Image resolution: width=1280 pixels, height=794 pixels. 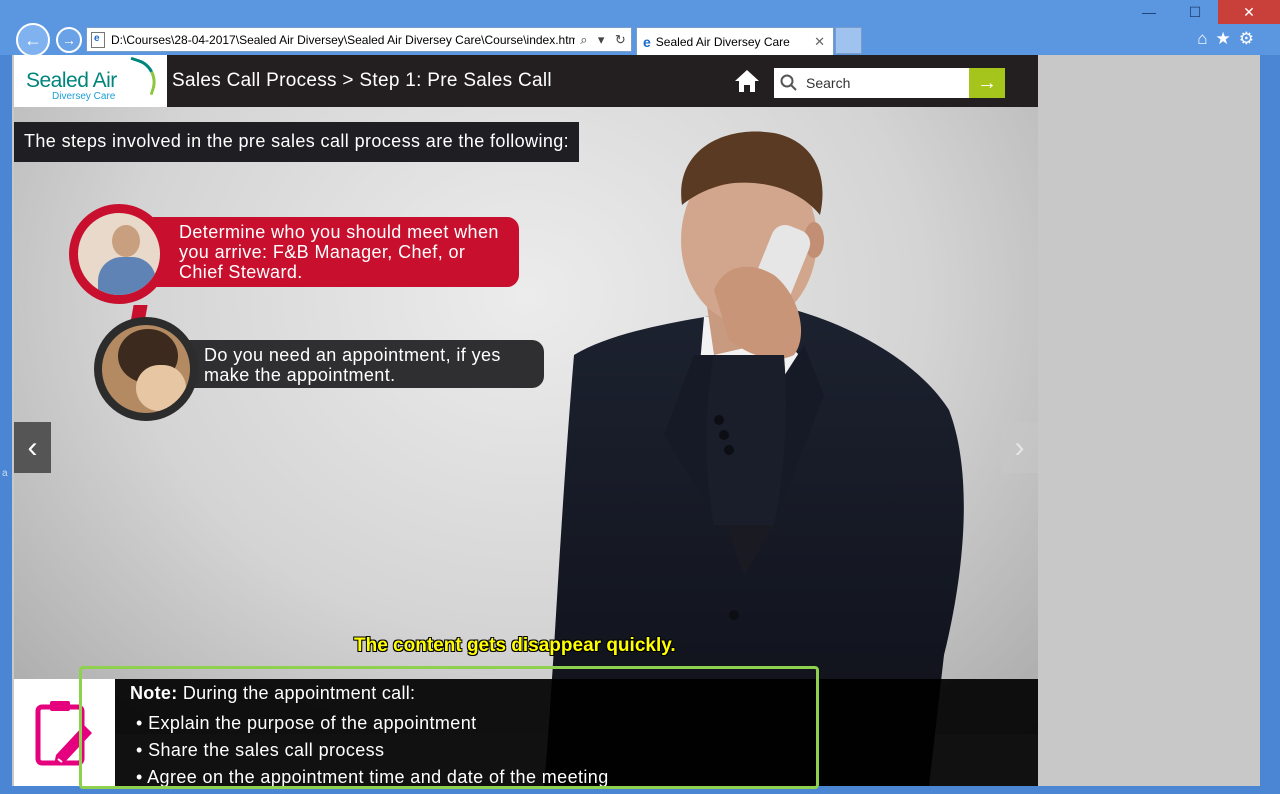 What do you see at coordinates (722, 41) in the screenshot?
I see `tab-title: Sealed Air Diversey Care` at bounding box center [722, 41].